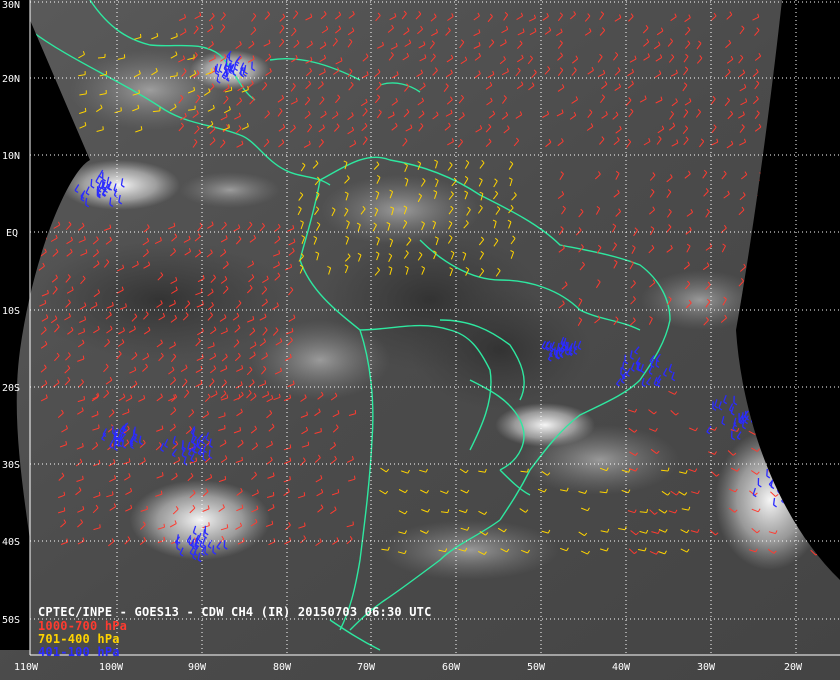 This screenshot has height=680, width=840. What do you see at coordinates (197, 667) in the screenshot?
I see `lon-label-90w: 90W` at bounding box center [197, 667].